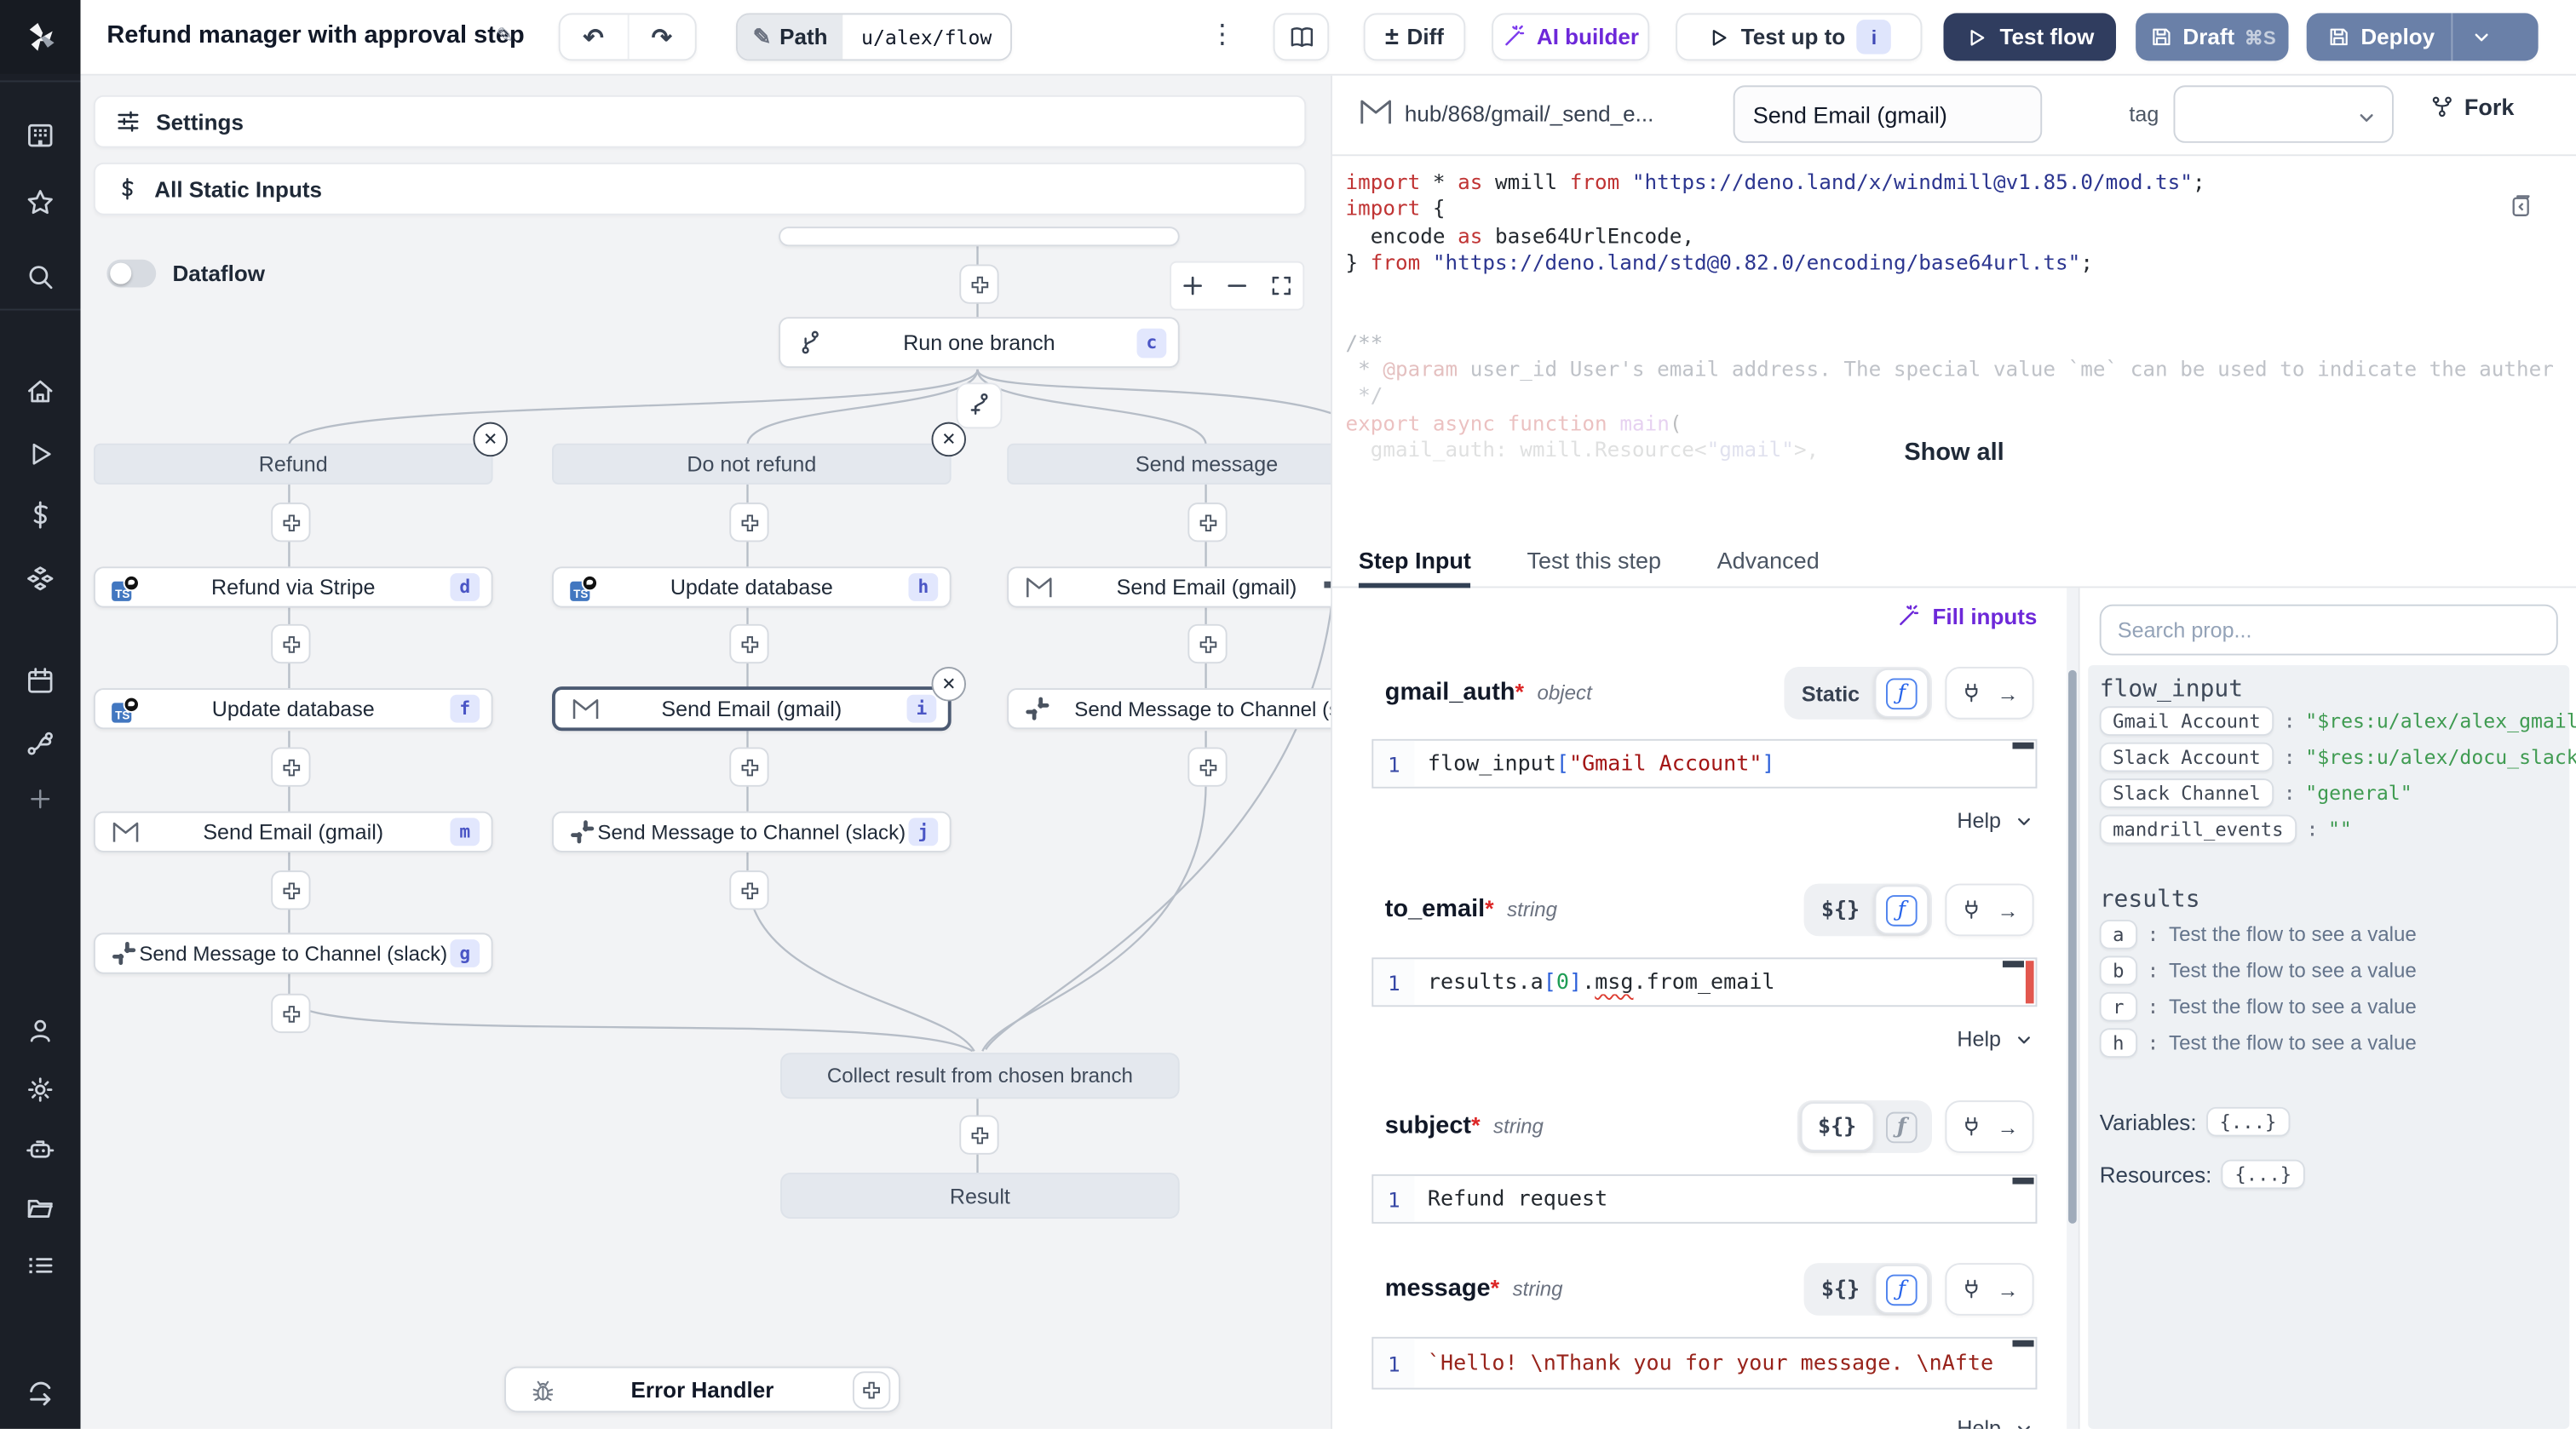 The width and height of the screenshot is (2576, 1429). What do you see at coordinates (40, 134) in the screenshot?
I see `workspace-icon` at bounding box center [40, 134].